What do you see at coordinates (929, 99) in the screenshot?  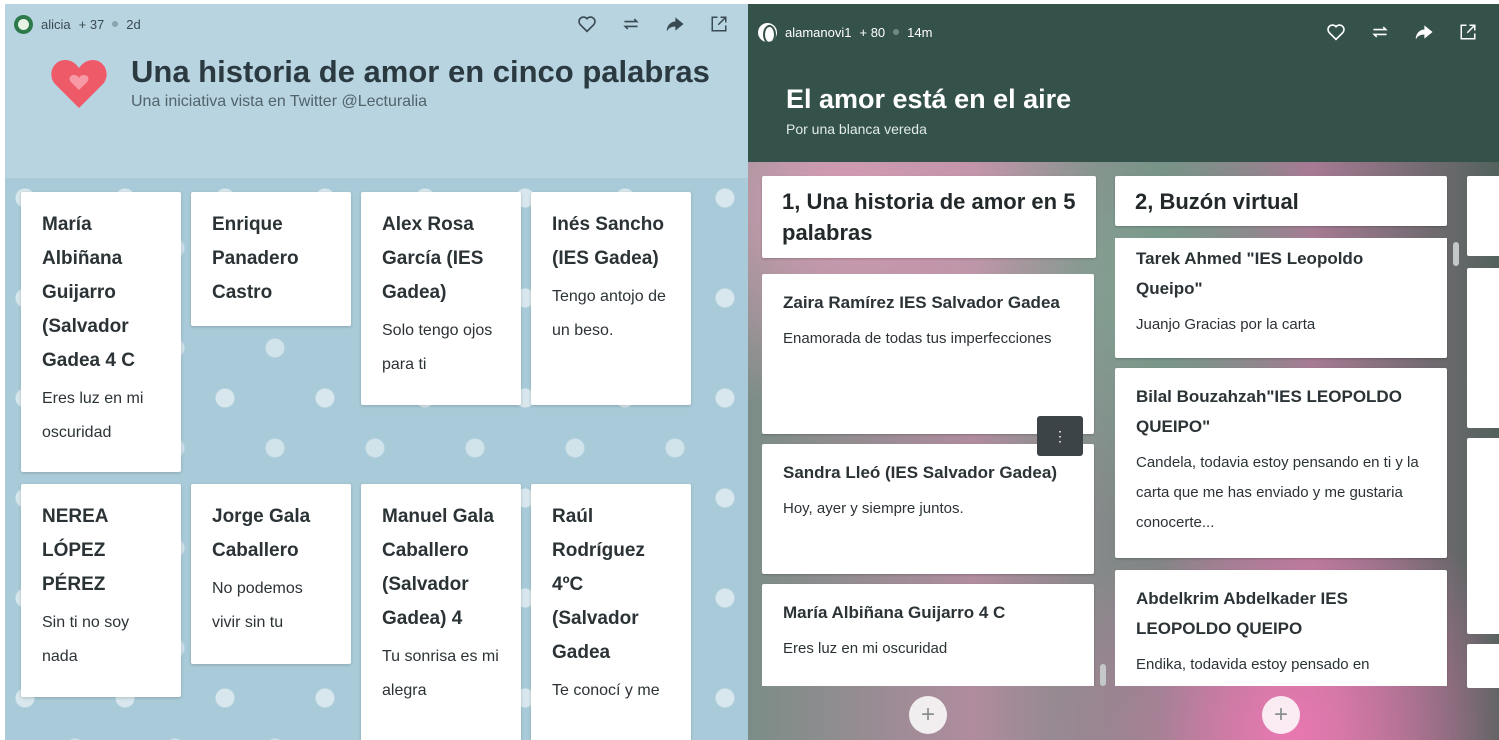 I see `page-title: El amor está en el aire` at bounding box center [929, 99].